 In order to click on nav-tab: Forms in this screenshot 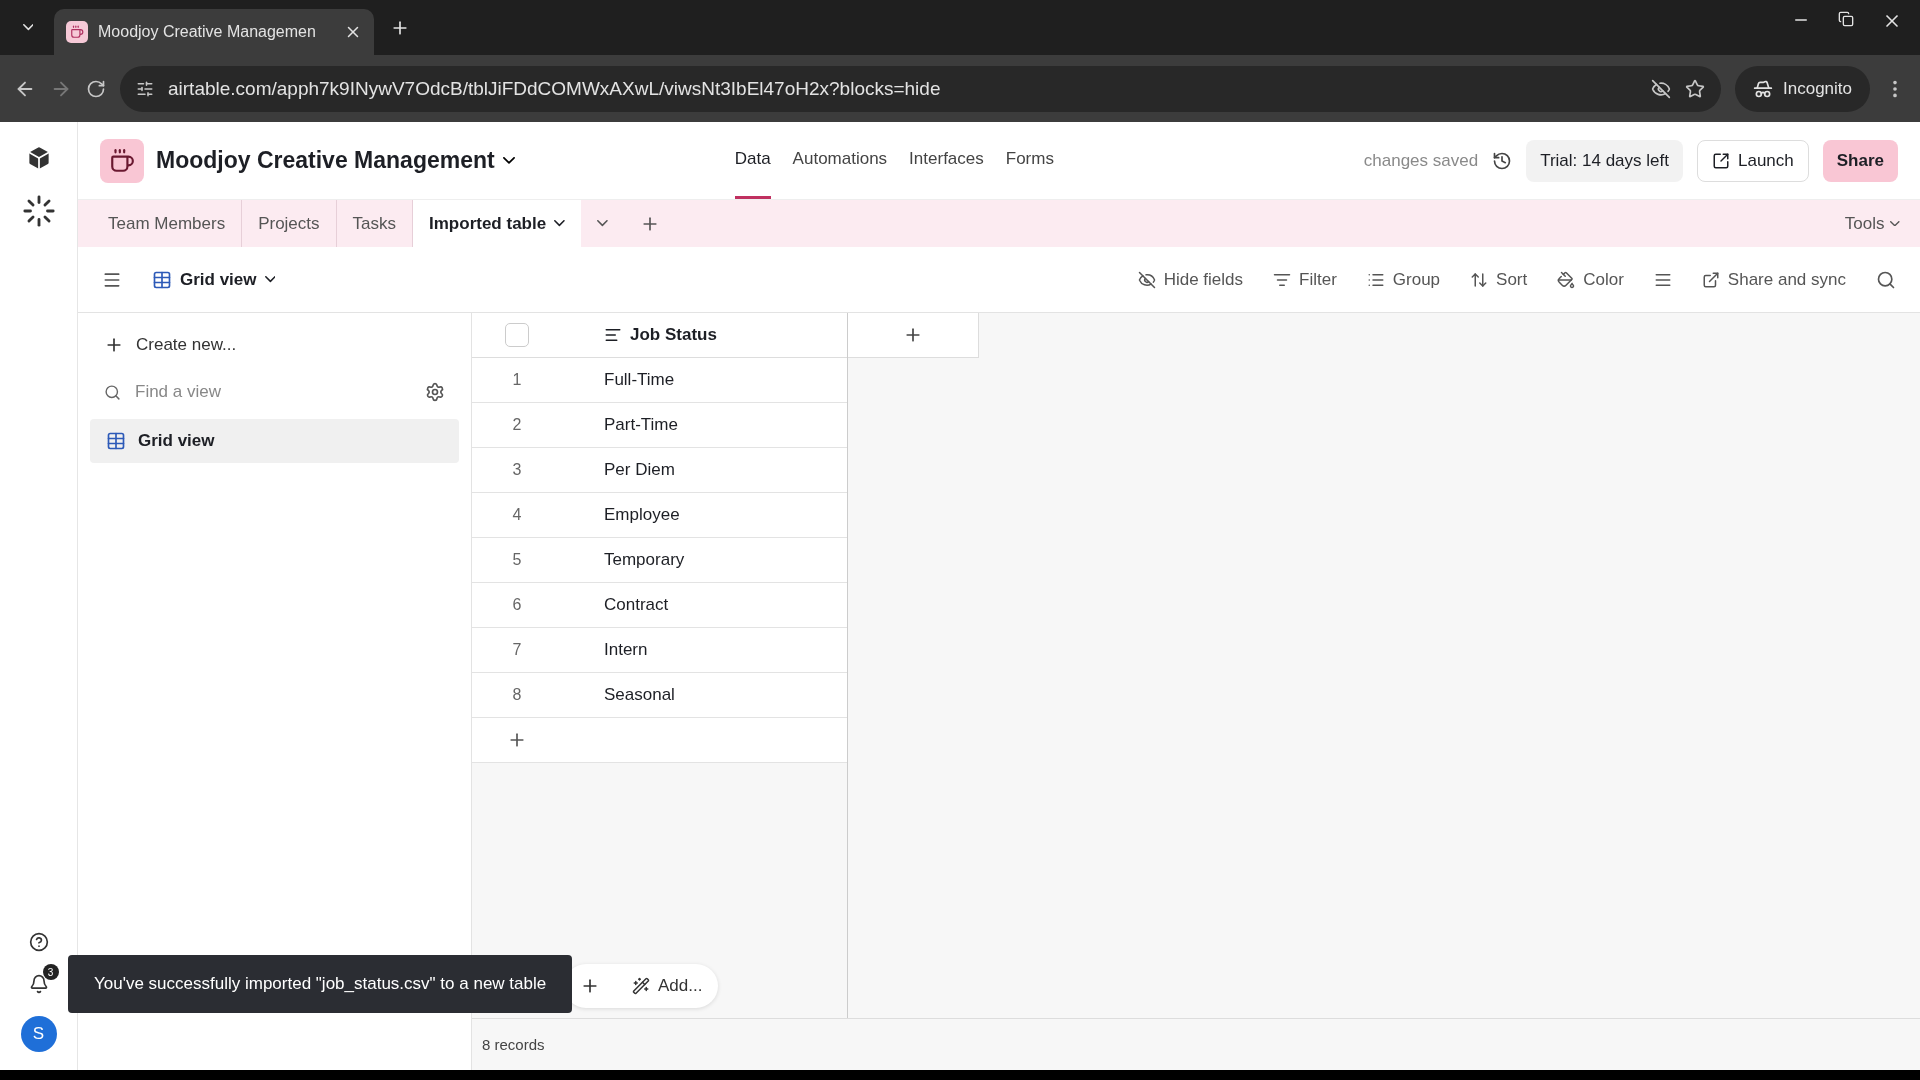, I will do `click(1029, 160)`.